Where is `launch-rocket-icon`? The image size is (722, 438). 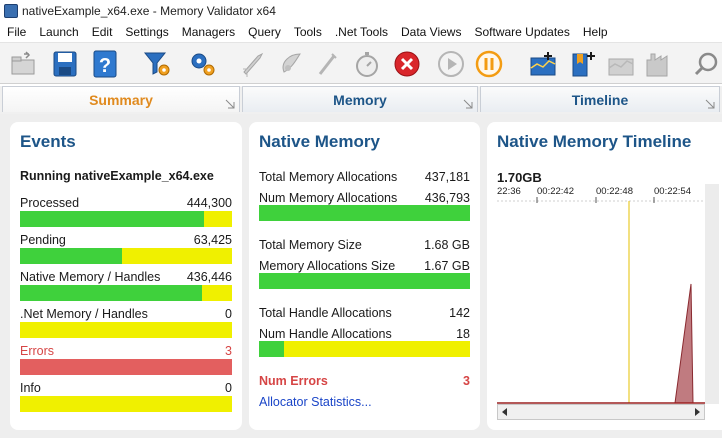
launch-rocket-icon is located at coordinates (253, 64).